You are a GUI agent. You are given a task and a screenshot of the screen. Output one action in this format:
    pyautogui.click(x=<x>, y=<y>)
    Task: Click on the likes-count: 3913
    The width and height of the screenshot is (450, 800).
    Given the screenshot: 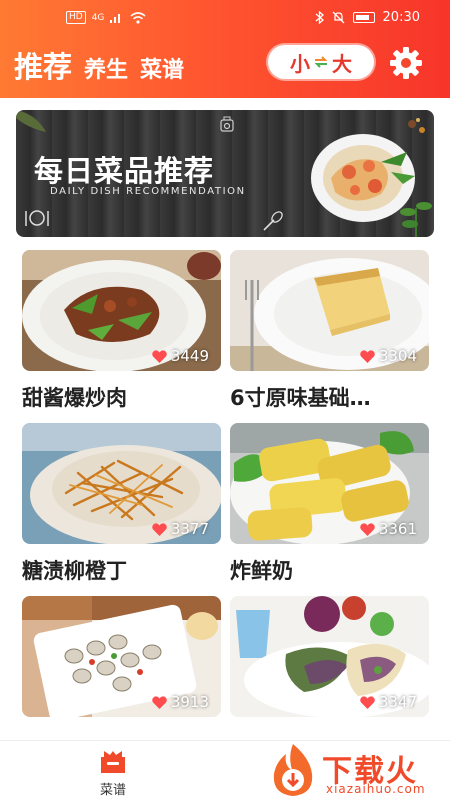 What is the action you would take?
    pyautogui.click(x=180, y=702)
    